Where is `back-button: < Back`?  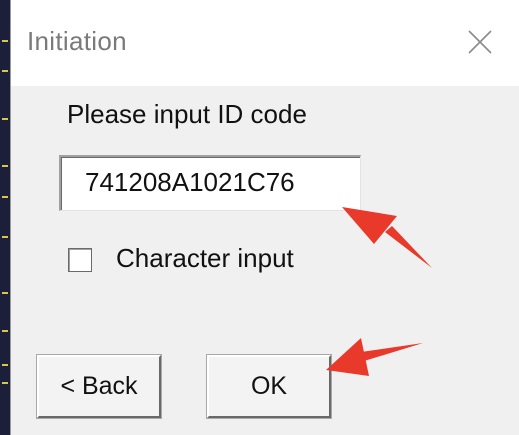
back-button: < Back is located at coordinates (99, 386).